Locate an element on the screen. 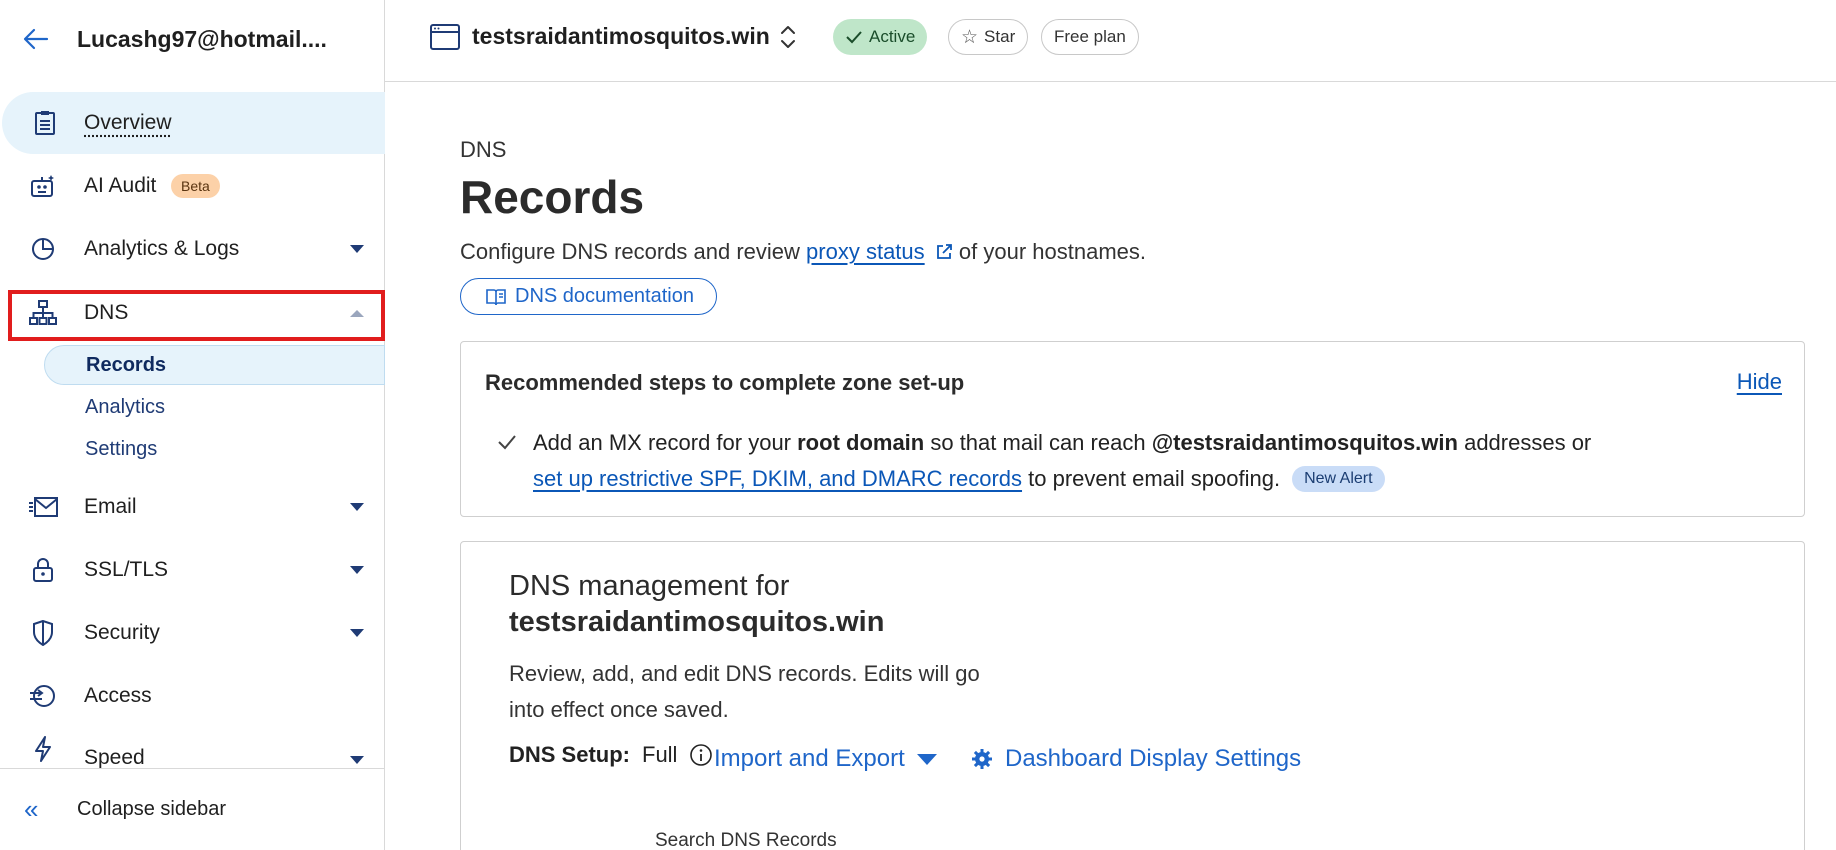  dashboard-display-settings-button: Dashboard Display Settings is located at coordinates (1136, 759).